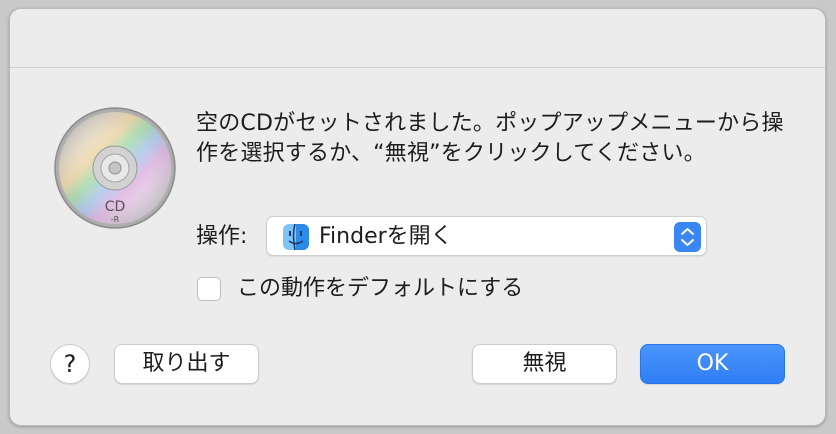 The height and width of the screenshot is (434, 836). What do you see at coordinates (186, 364) in the screenshot?
I see `eject-button: 取り出す` at bounding box center [186, 364].